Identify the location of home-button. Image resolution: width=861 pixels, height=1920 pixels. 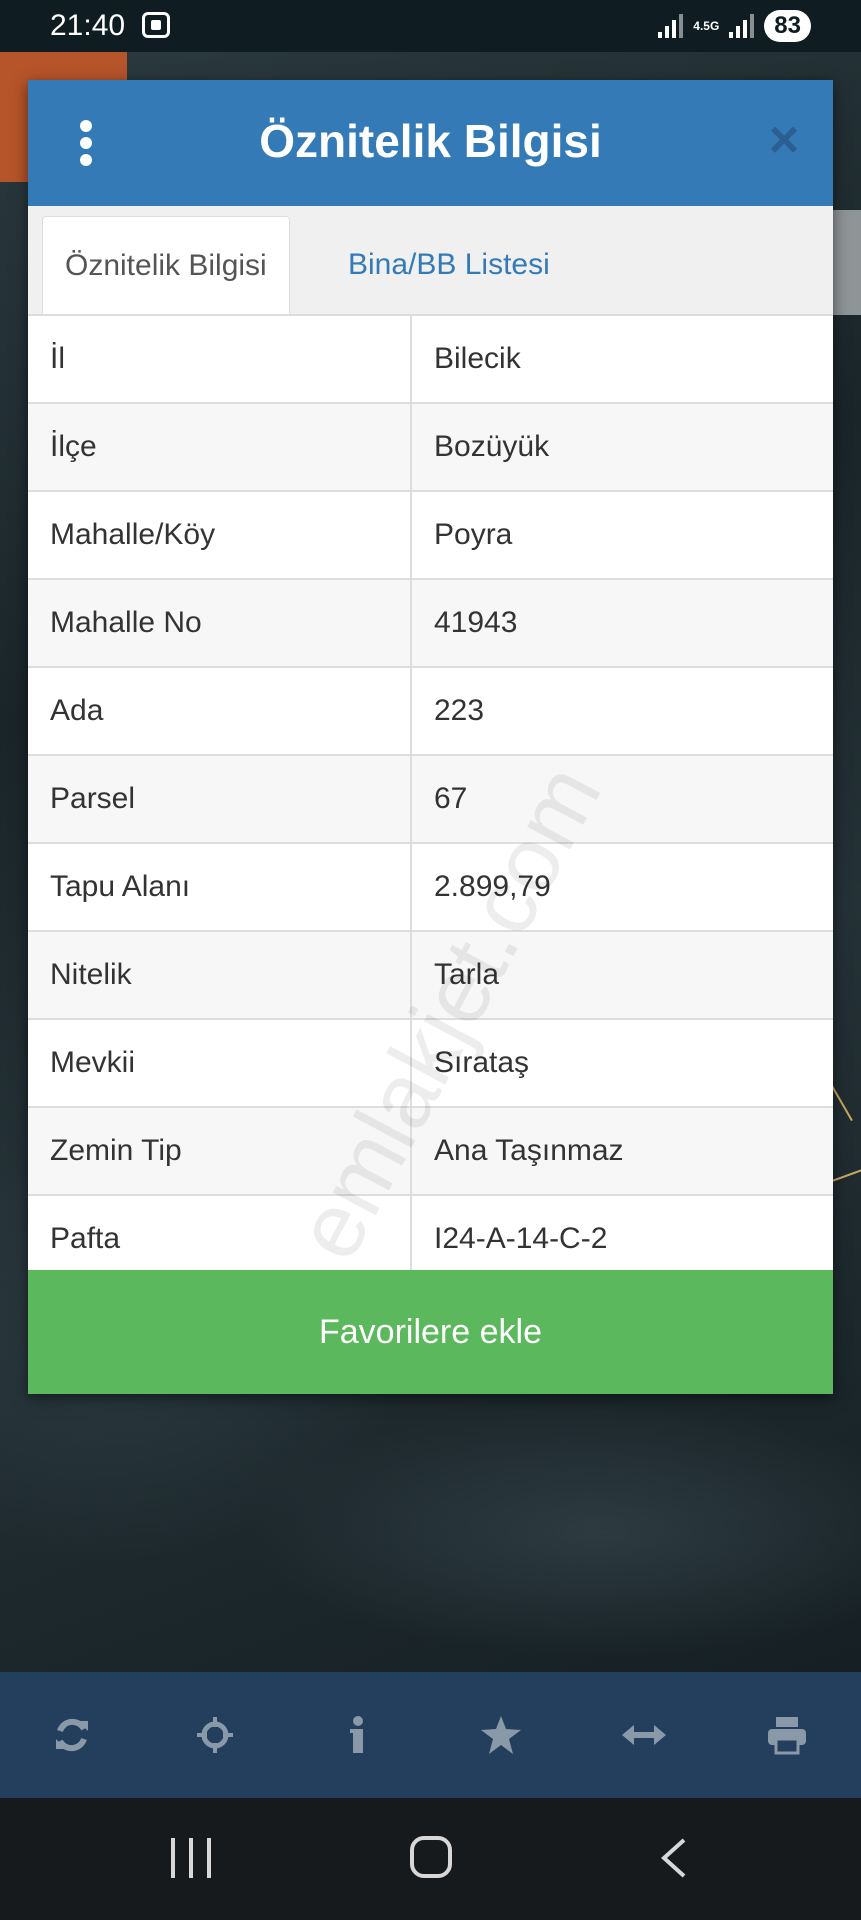
(431, 1857).